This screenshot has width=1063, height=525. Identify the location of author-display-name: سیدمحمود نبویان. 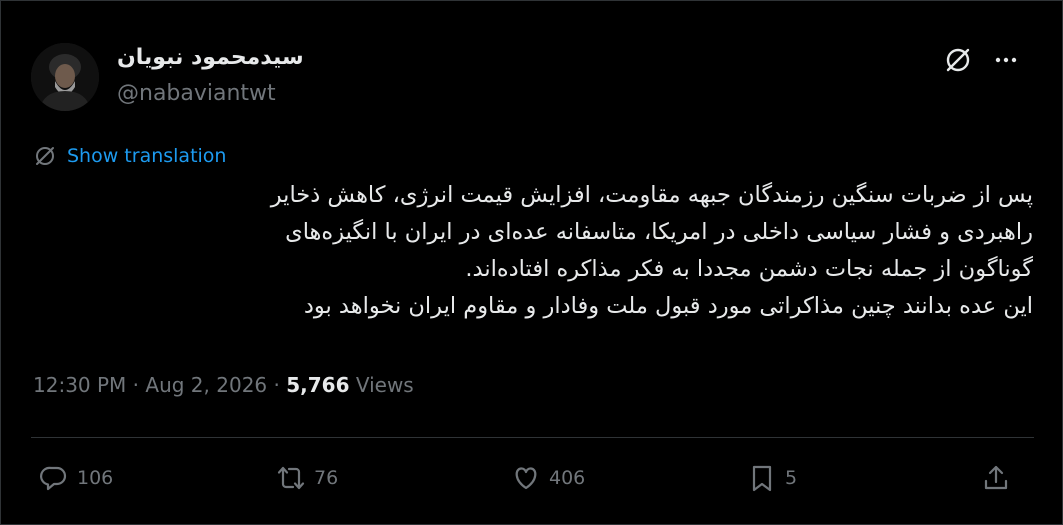
(210, 57).